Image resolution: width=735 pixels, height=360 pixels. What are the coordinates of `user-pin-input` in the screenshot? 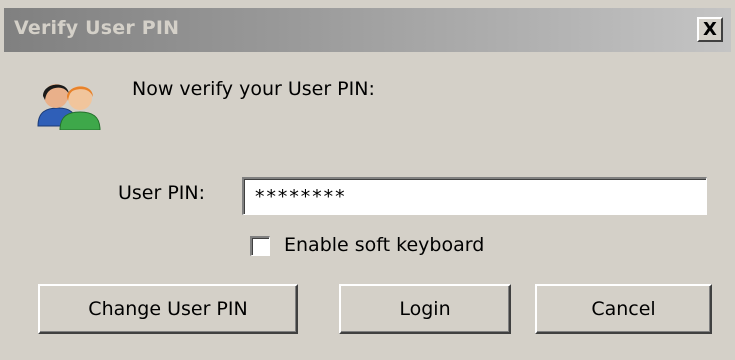 It's located at (474, 196).